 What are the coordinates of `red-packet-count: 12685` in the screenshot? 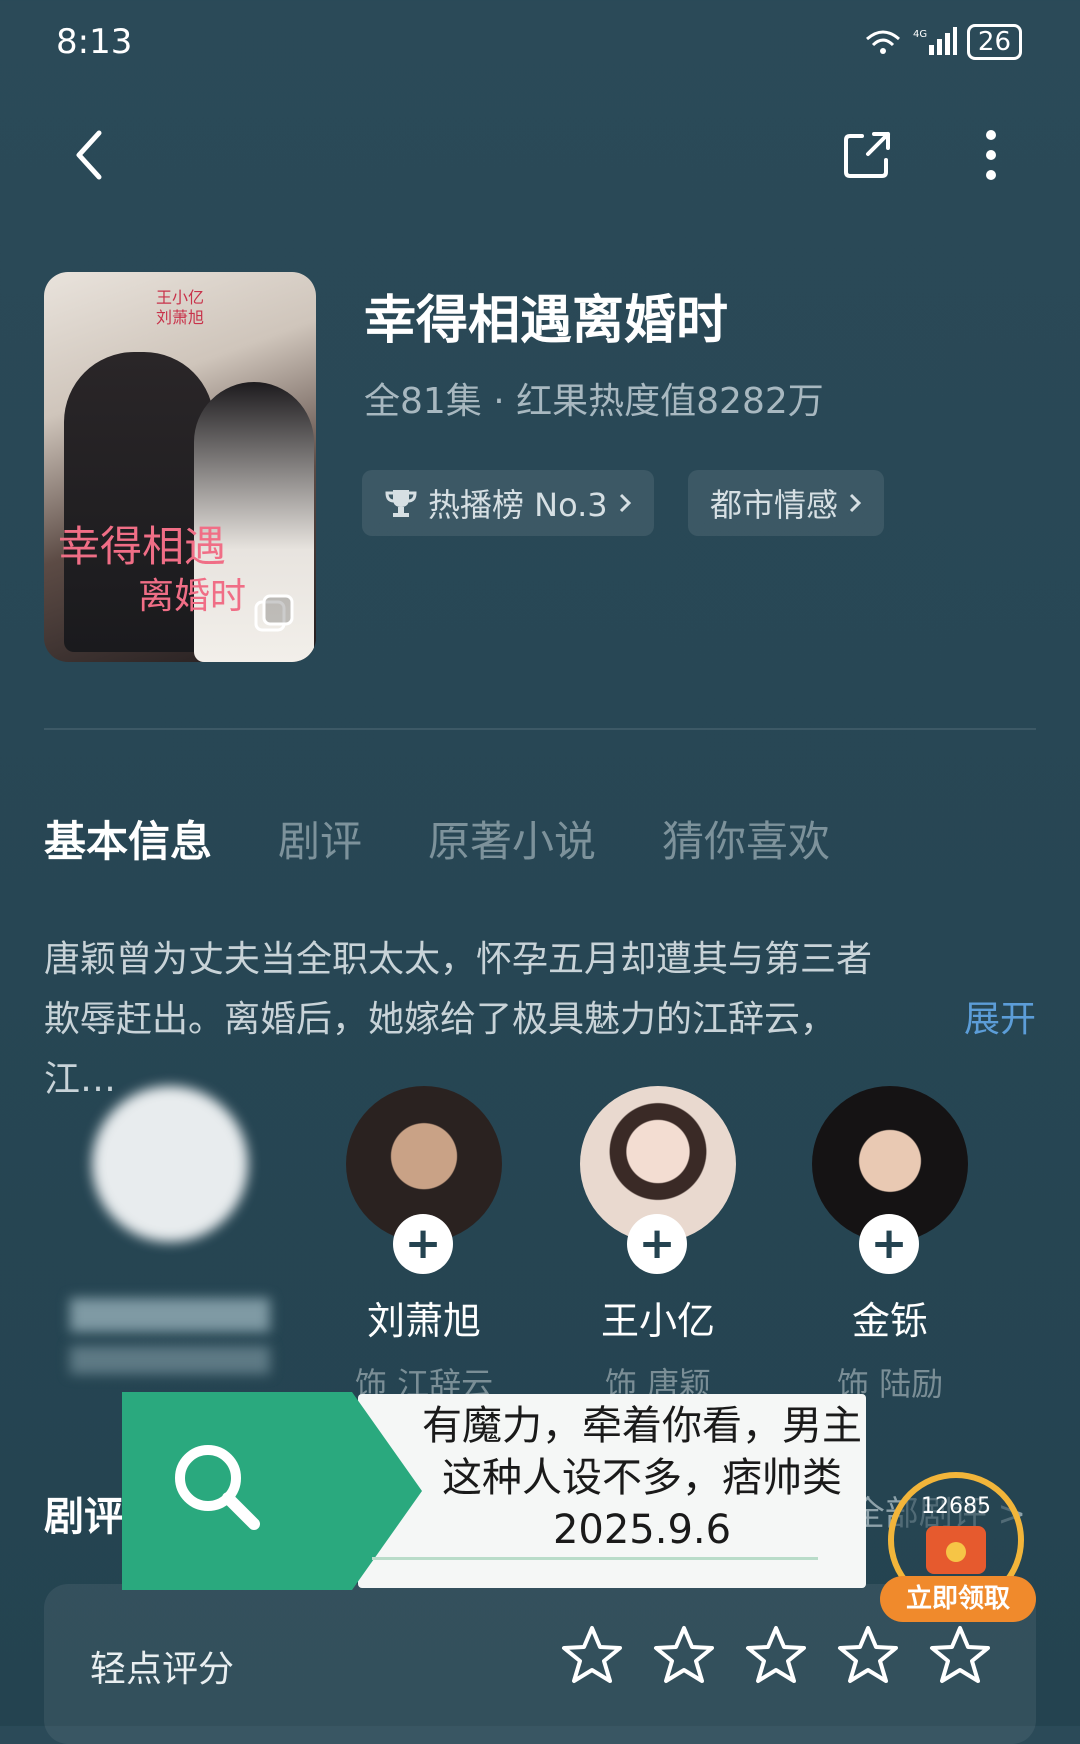 It's located at (956, 1506).